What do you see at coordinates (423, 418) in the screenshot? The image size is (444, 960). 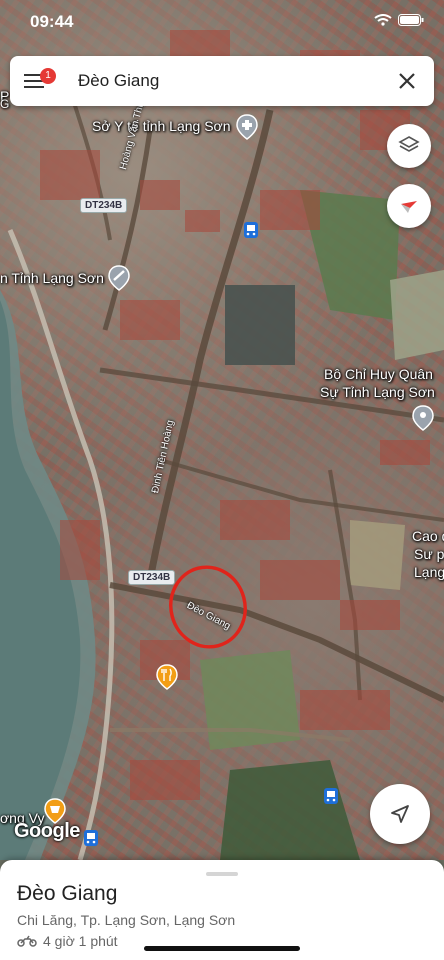 I see `military-pin-icon` at bounding box center [423, 418].